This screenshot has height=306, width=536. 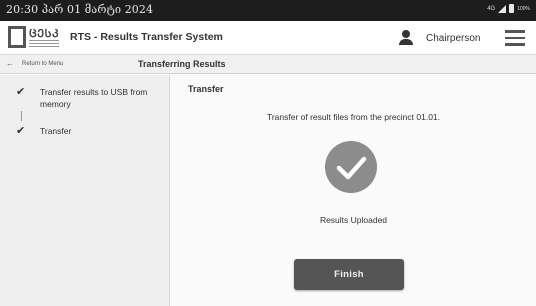 What do you see at coordinates (268, 64) in the screenshot?
I see `navigation-bar: ← Return to Menu Transferring Results` at bounding box center [268, 64].